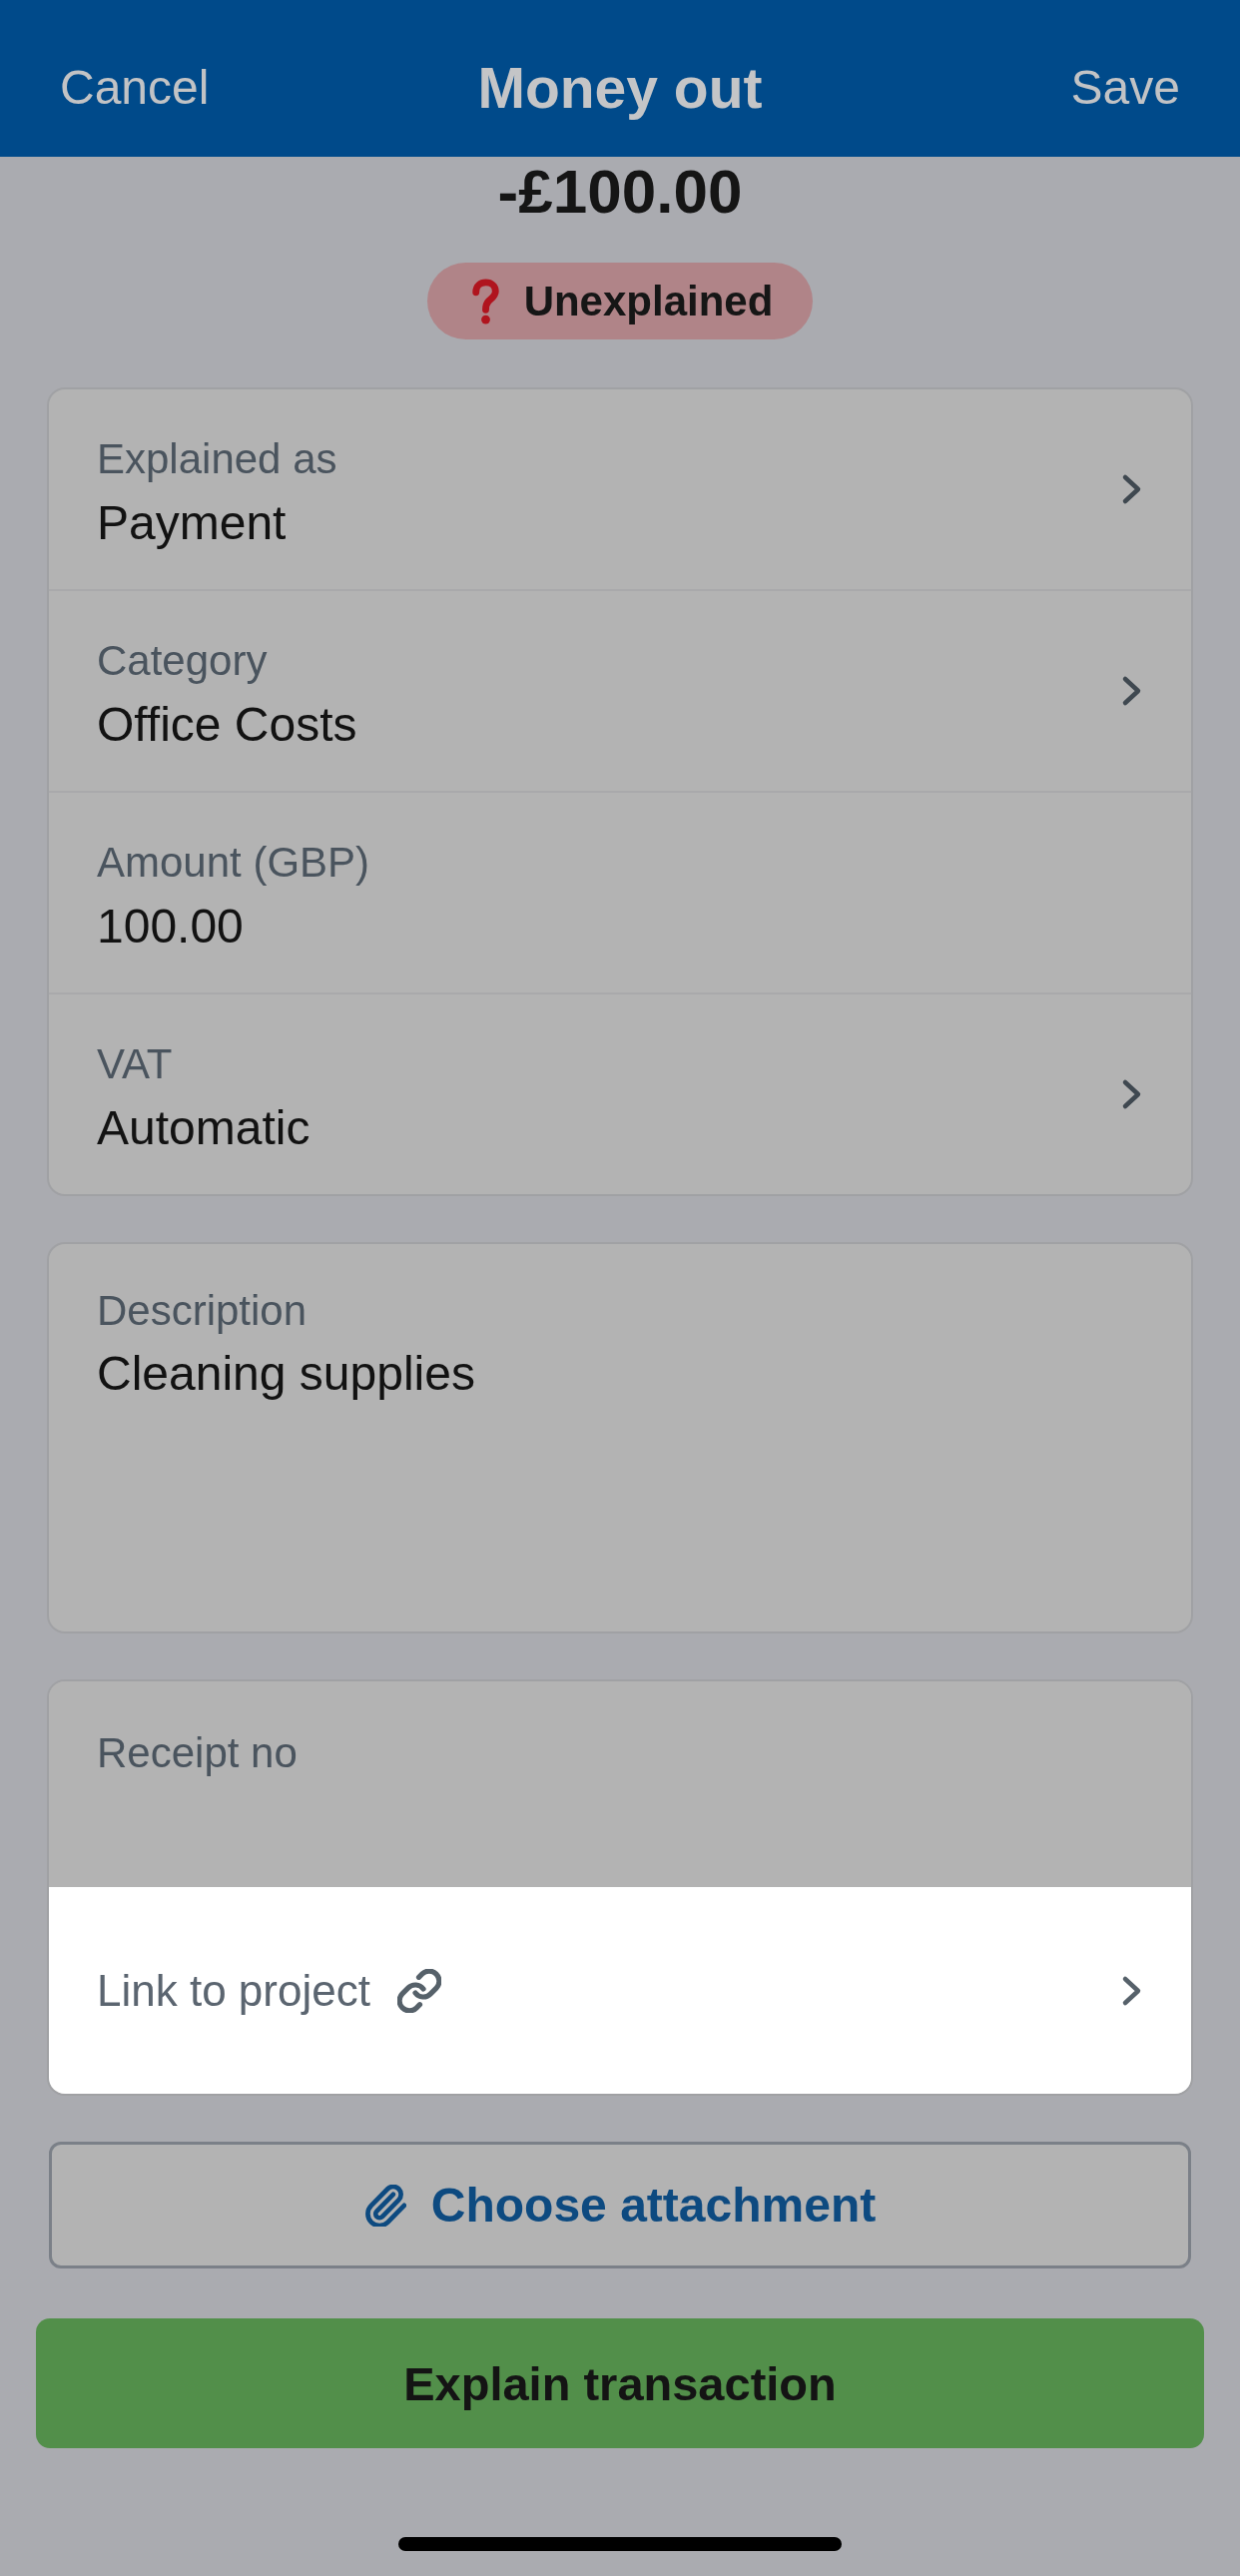 This screenshot has width=1240, height=2576. Describe the element at coordinates (192, 523) in the screenshot. I see `field-value: Payment` at that location.